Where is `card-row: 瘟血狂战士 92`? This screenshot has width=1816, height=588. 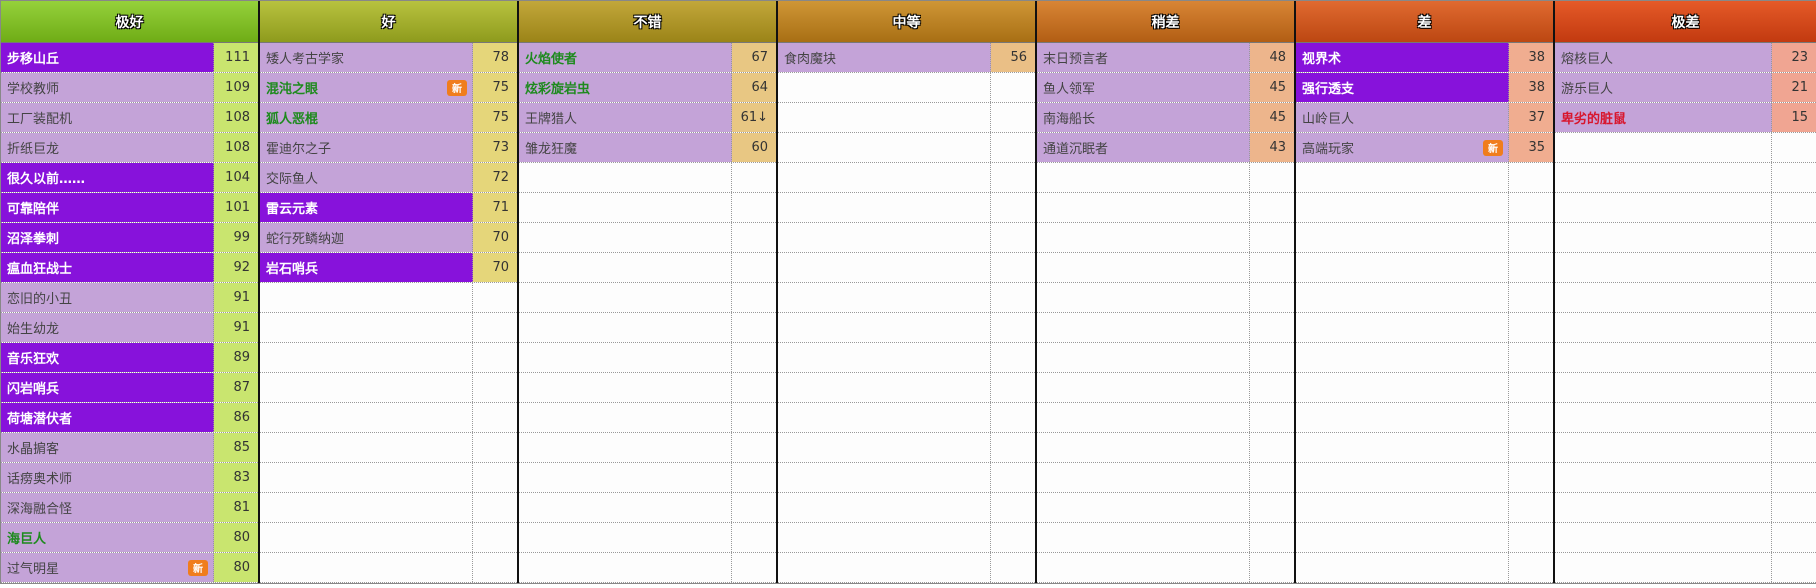
card-row: 瘟血狂战士 92 is located at coordinates (129, 268).